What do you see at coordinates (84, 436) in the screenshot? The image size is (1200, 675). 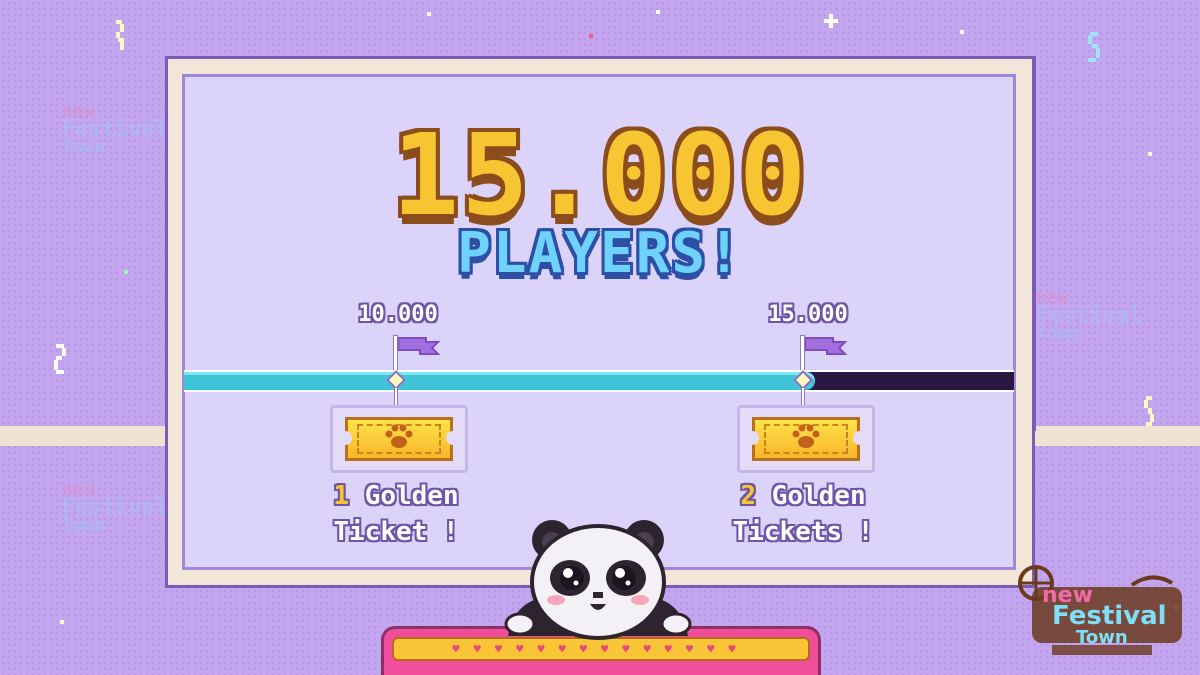 I see `rail-left` at bounding box center [84, 436].